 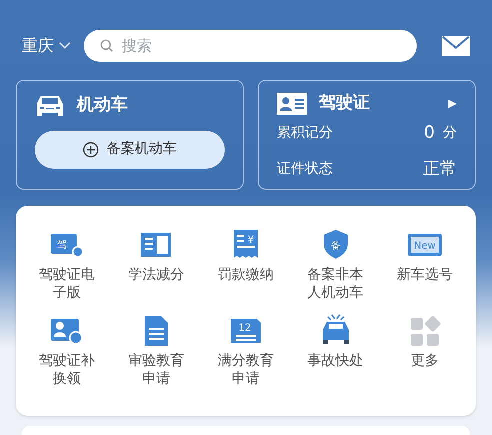 I want to click on city-selector: 重庆, so click(x=47, y=46).